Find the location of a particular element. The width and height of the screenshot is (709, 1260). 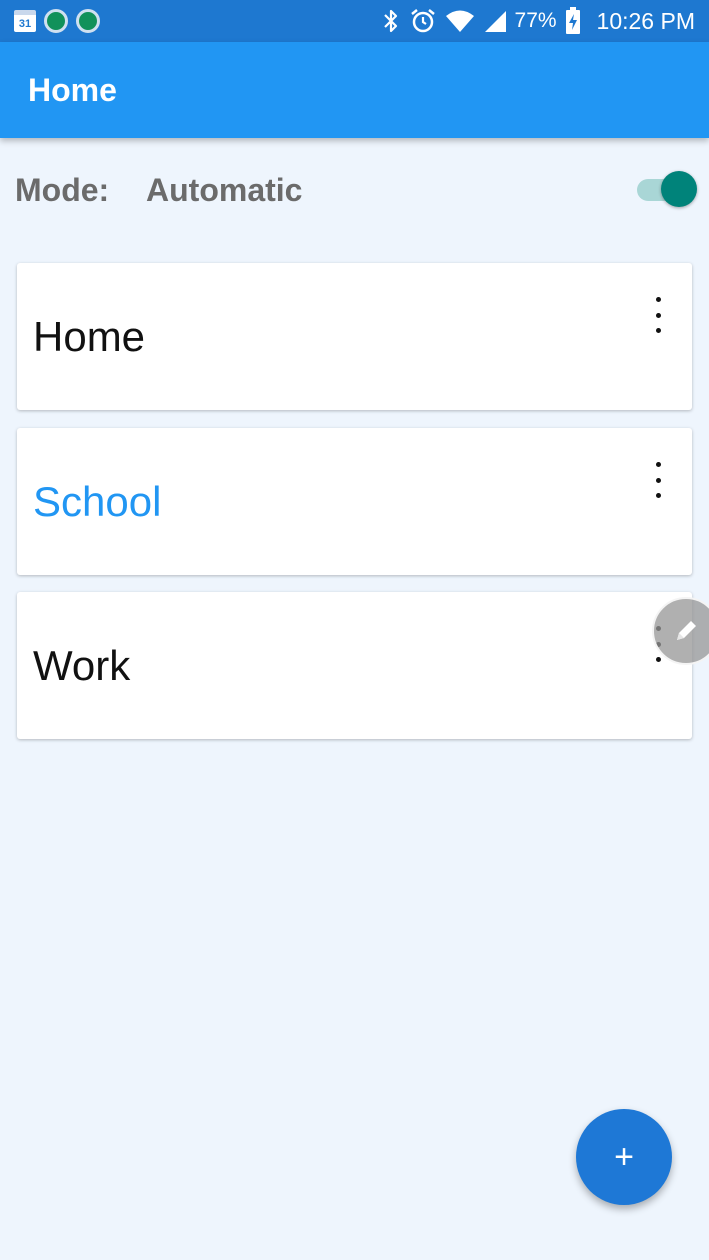

app-bar: Home is located at coordinates (354, 90).